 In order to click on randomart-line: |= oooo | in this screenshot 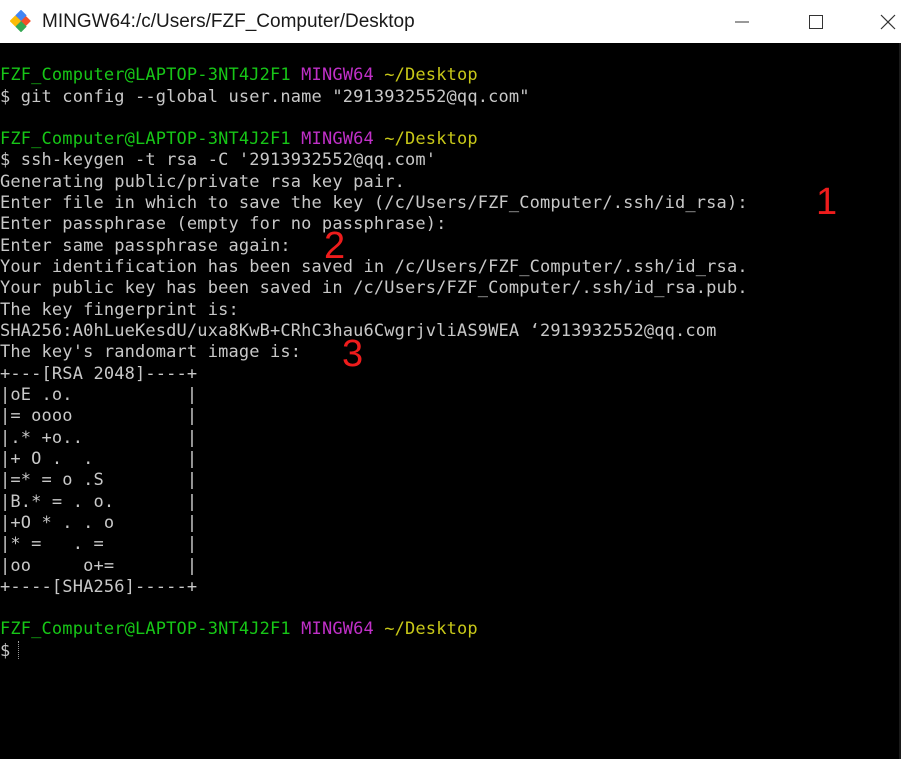, I will do `click(99, 416)`.